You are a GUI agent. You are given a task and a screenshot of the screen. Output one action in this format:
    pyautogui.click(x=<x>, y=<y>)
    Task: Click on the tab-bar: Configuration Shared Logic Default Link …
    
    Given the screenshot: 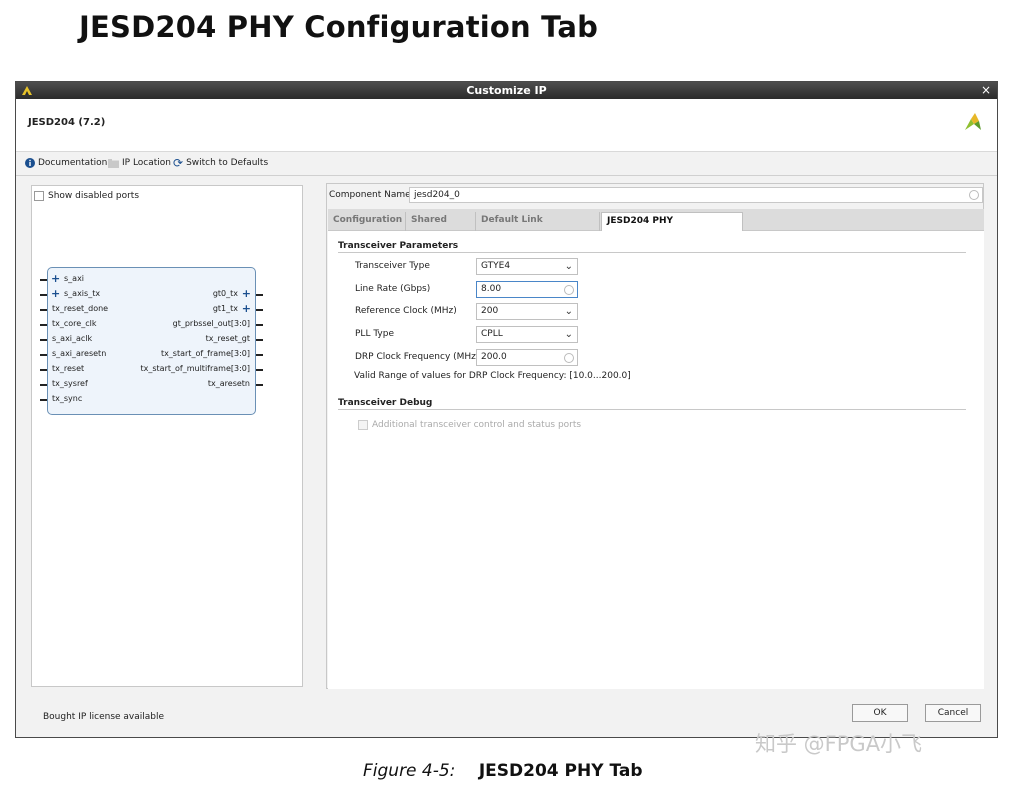 What is the action you would take?
    pyautogui.click(x=656, y=220)
    